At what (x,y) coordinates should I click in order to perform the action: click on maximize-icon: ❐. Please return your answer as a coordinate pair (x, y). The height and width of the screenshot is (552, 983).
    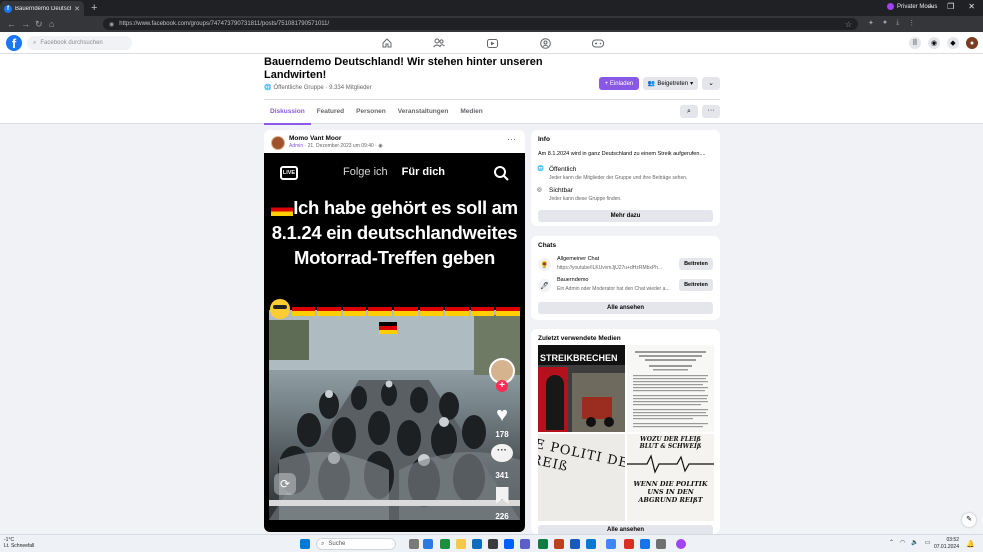
    Looking at the image, I should click on (950, 6).